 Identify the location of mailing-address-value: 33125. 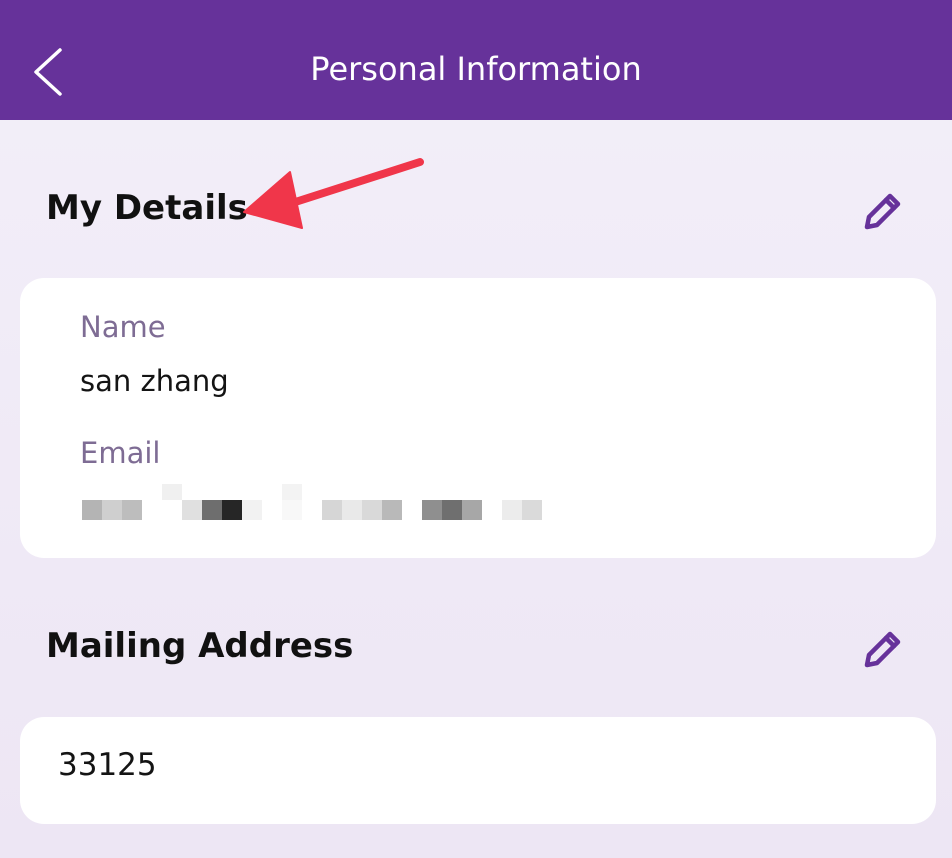
(107, 765).